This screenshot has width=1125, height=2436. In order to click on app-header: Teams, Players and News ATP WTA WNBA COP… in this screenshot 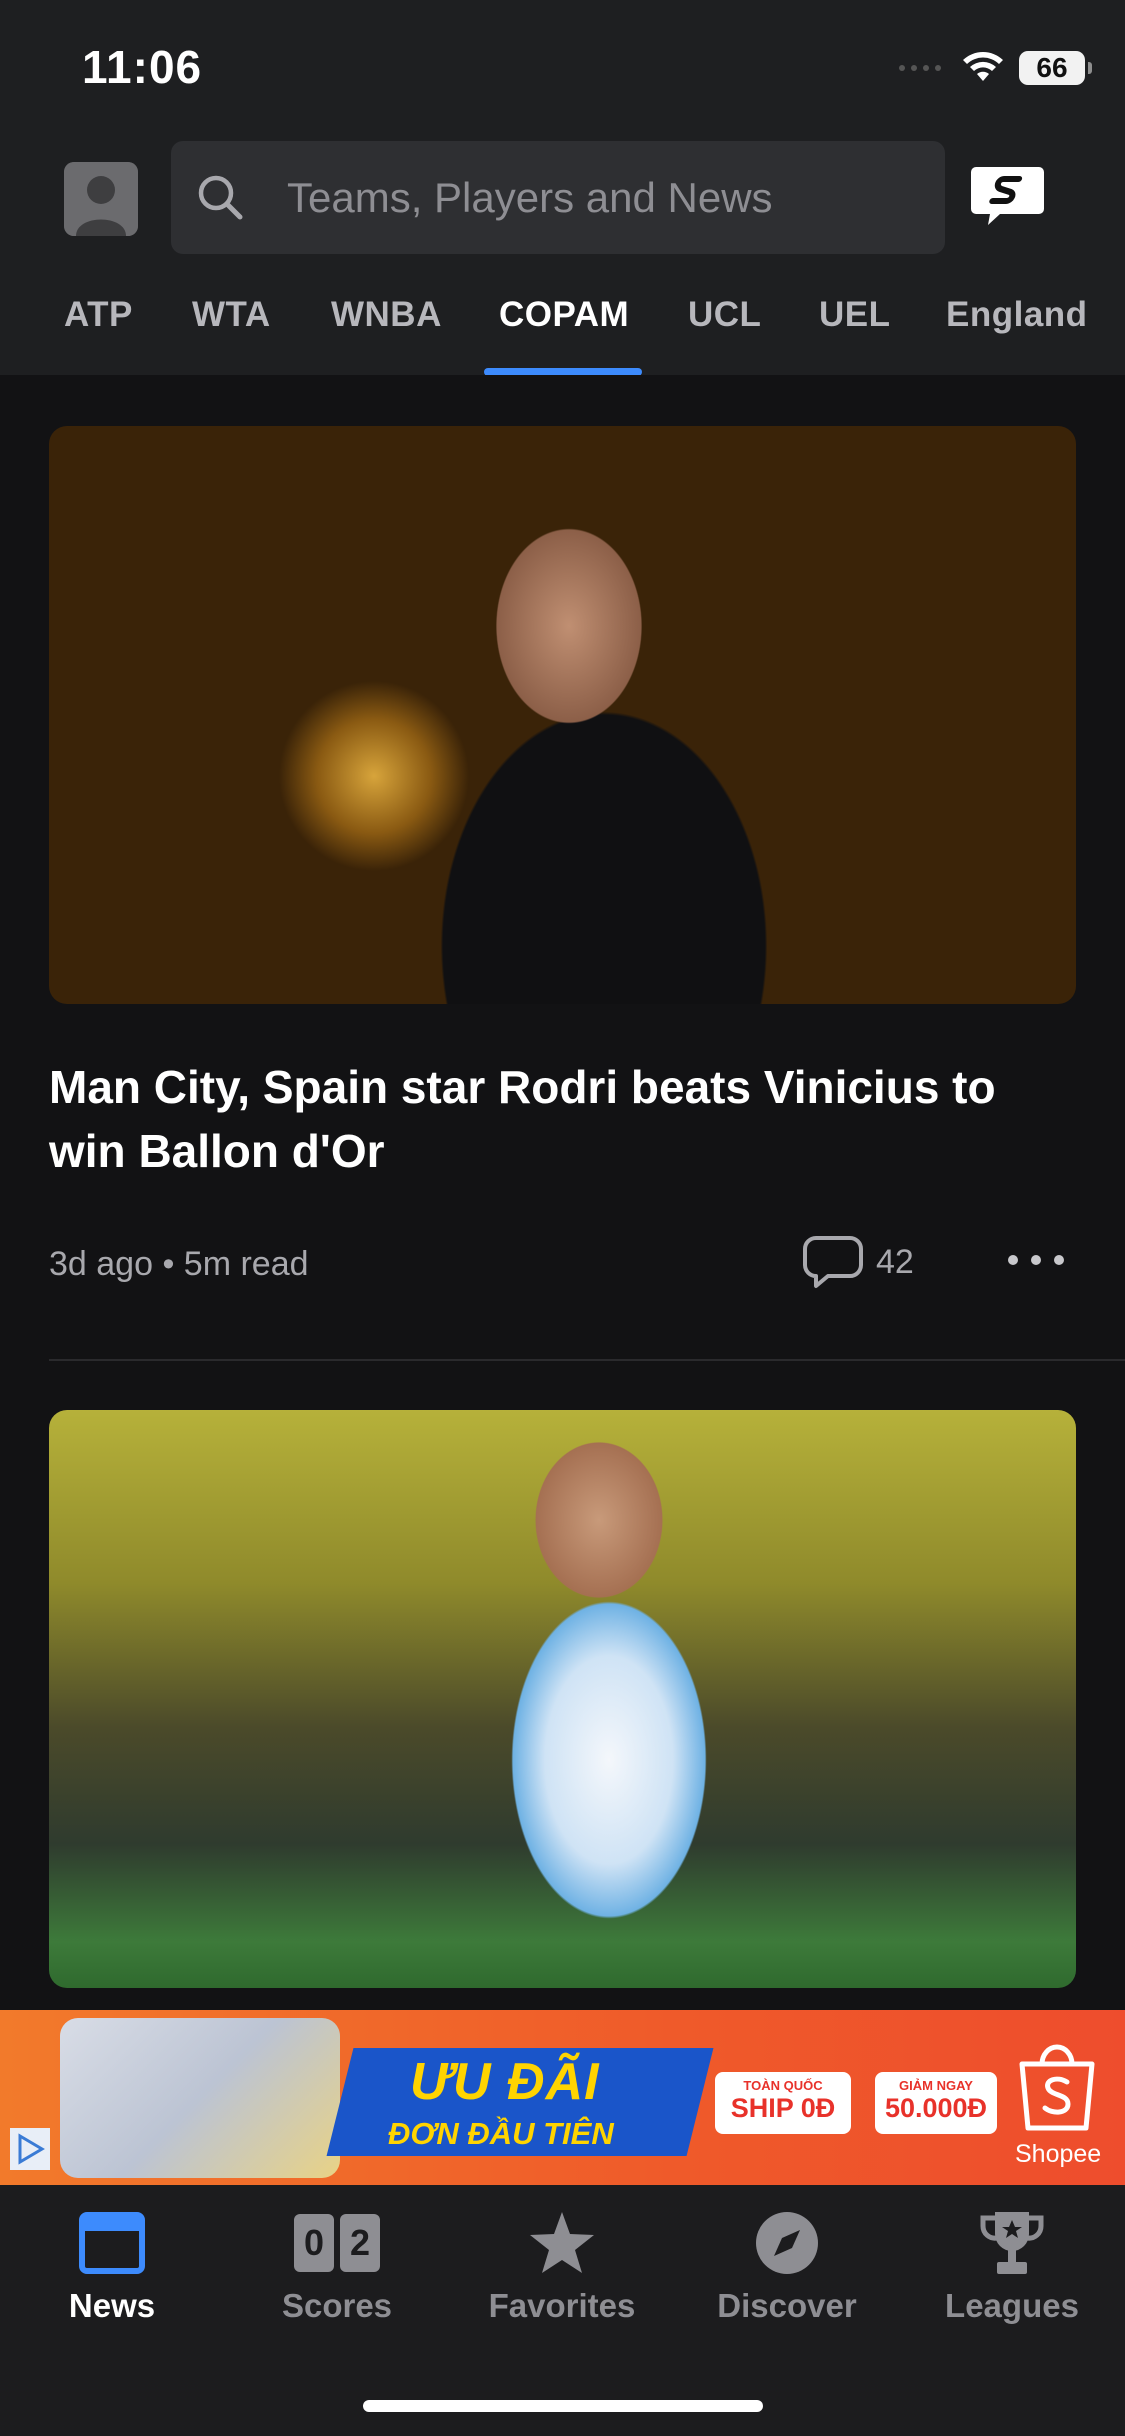, I will do `click(562, 255)`.